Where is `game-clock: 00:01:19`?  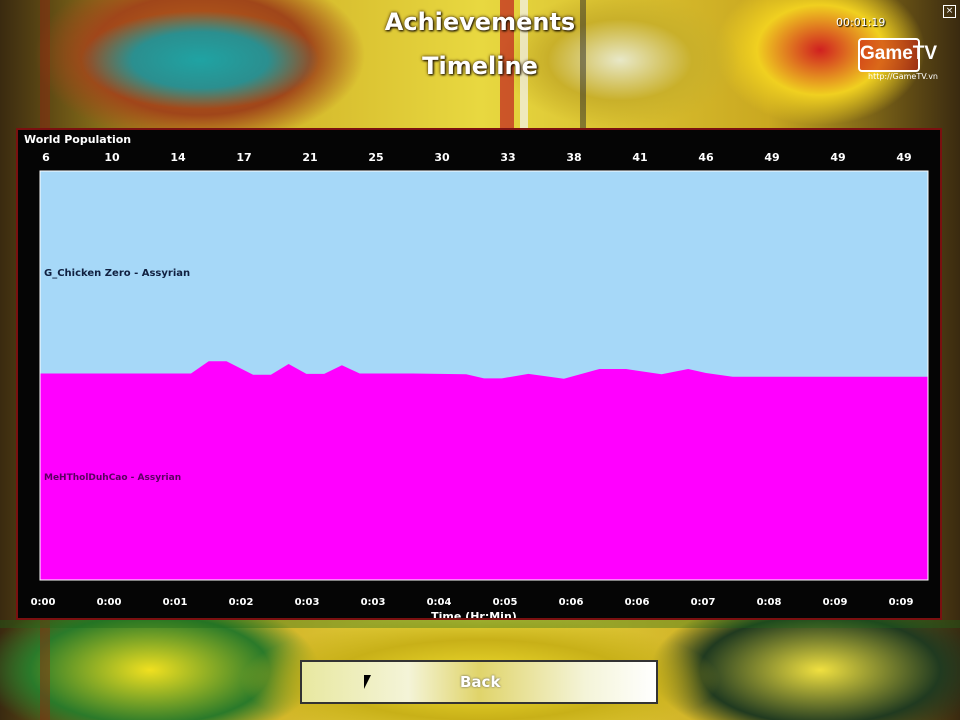 game-clock: 00:01:19 is located at coordinates (861, 22).